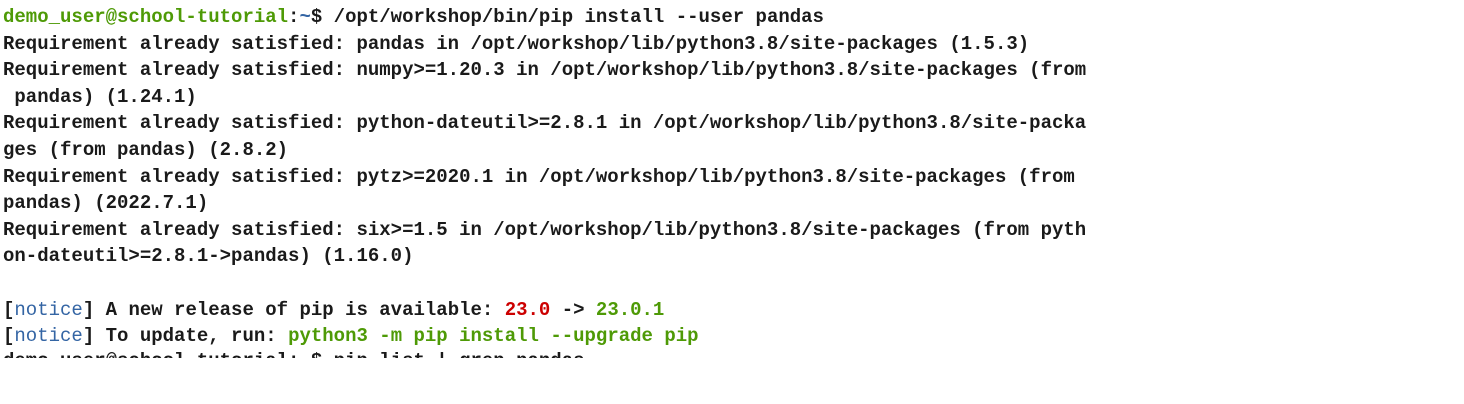 This screenshot has height=404, width=1464. I want to click on notice-text: To update, run:, so click(191, 336).